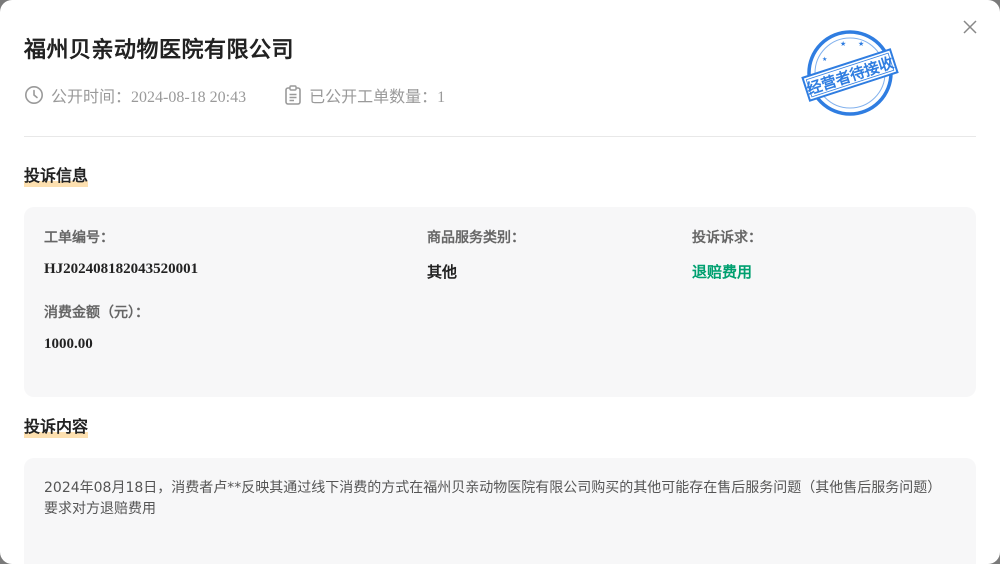 The width and height of the screenshot is (1000, 564). I want to click on ticket-no-value: HJ202408182043520001, so click(121, 269).